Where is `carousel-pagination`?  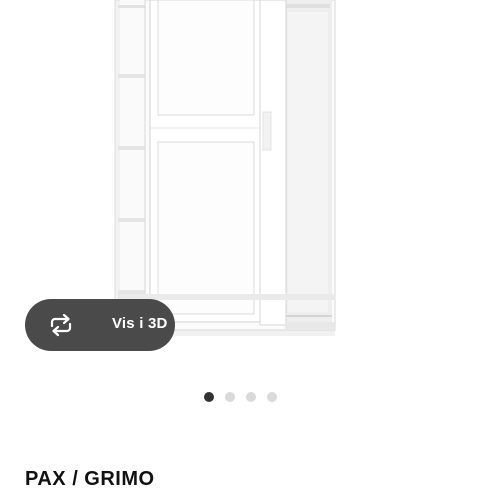
carousel-pagination is located at coordinates (240, 397).